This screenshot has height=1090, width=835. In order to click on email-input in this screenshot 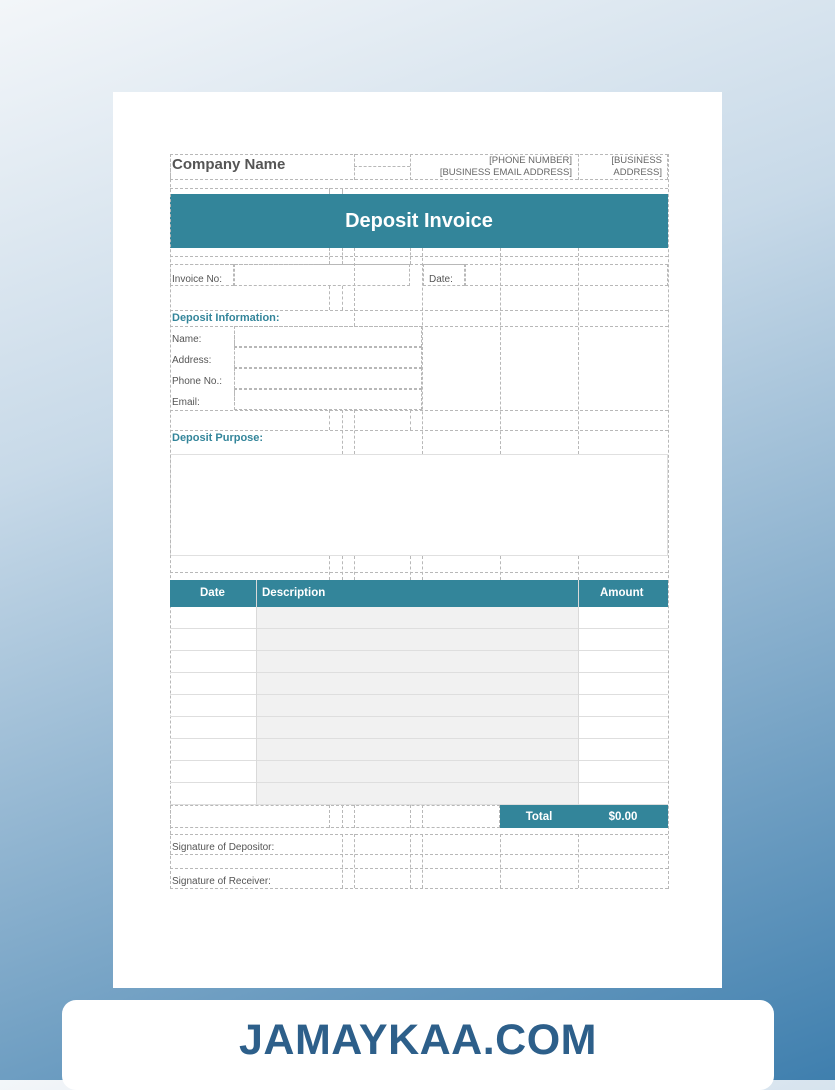, I will do `click(328, 399)`.